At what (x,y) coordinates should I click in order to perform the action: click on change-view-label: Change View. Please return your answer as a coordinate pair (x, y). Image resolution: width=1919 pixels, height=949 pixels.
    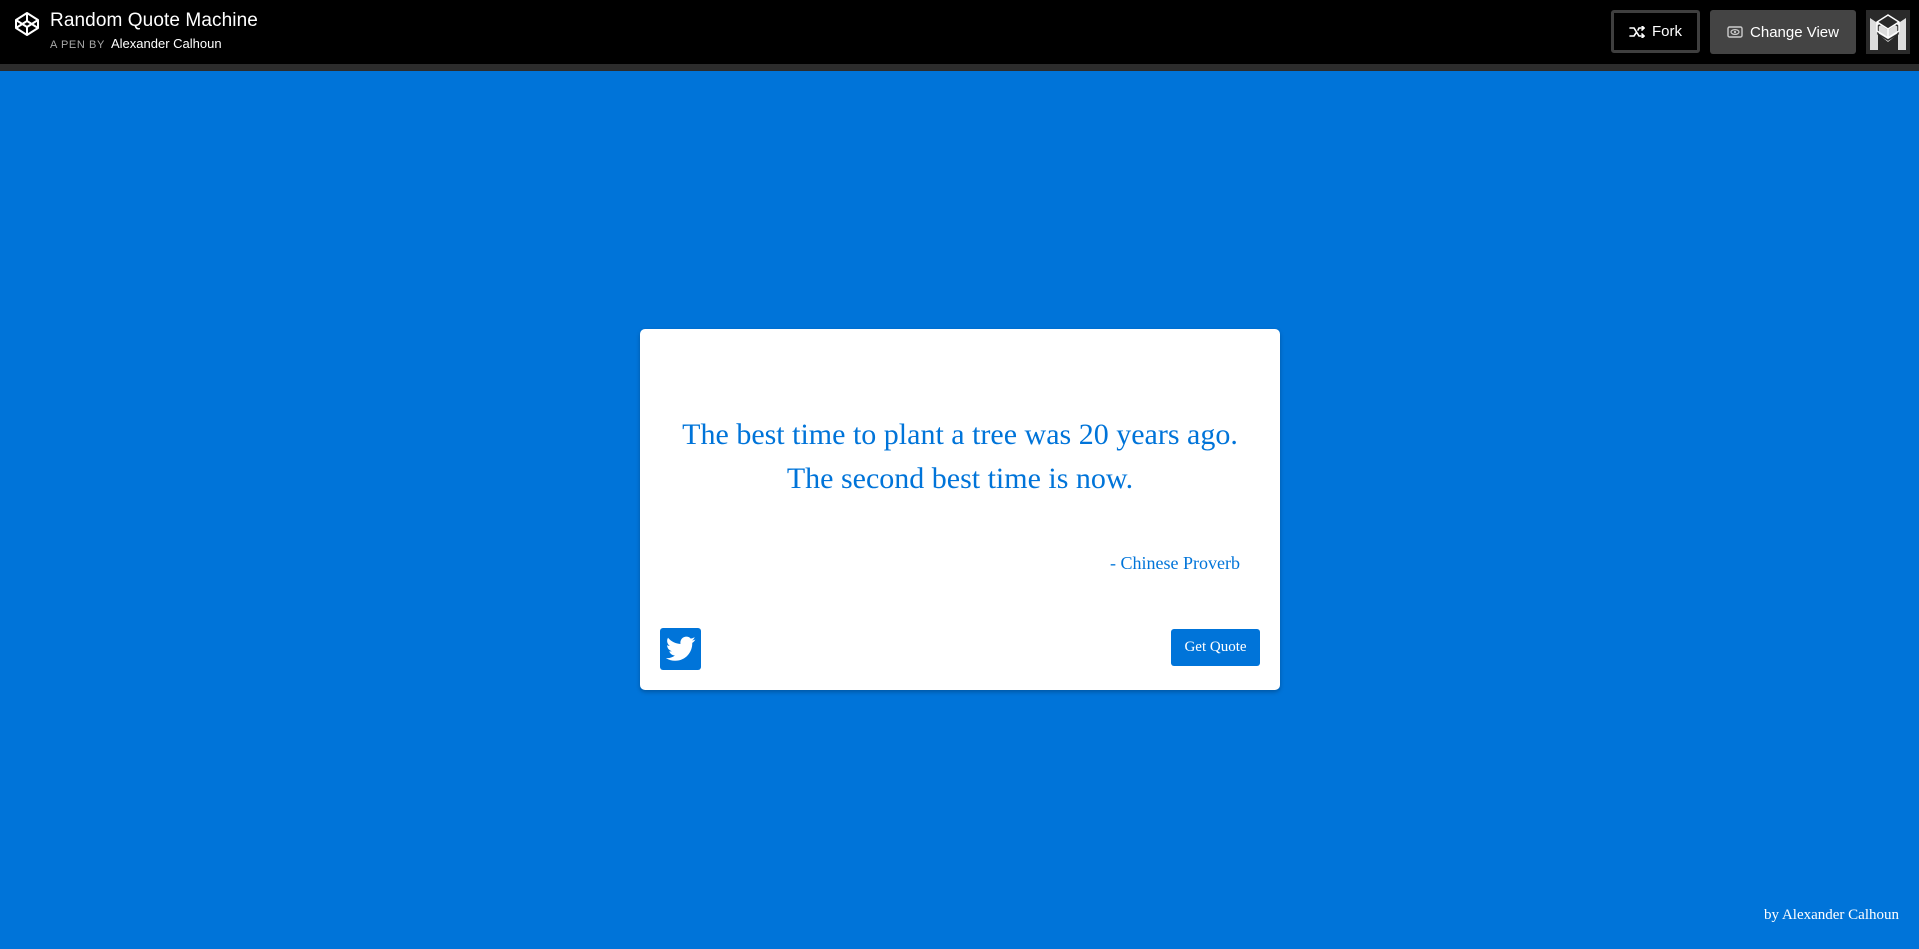
    Looking at the image, I should click on (1794, 32).